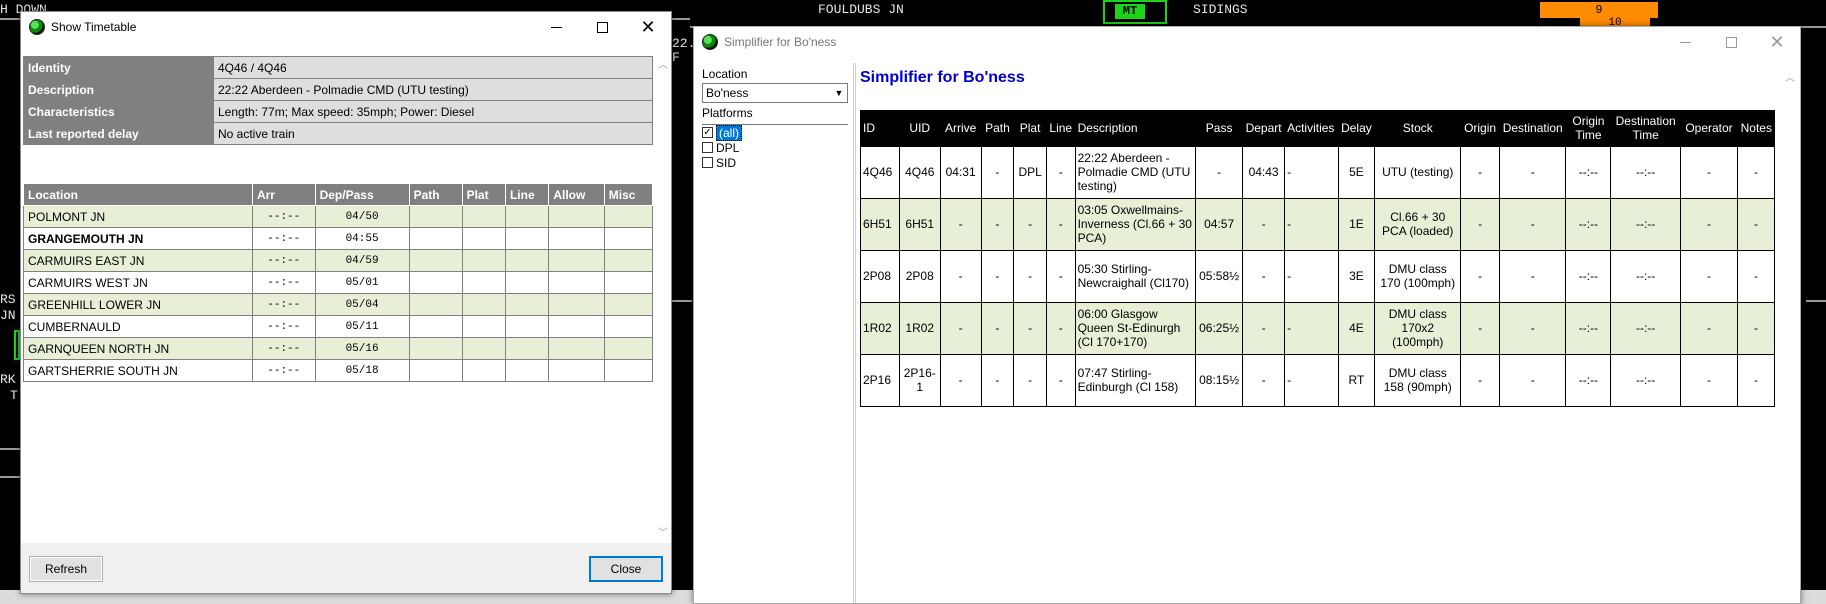 This screenshot has height=604, width=1826. I want to click on column-header: Allow, so click(576, 194).